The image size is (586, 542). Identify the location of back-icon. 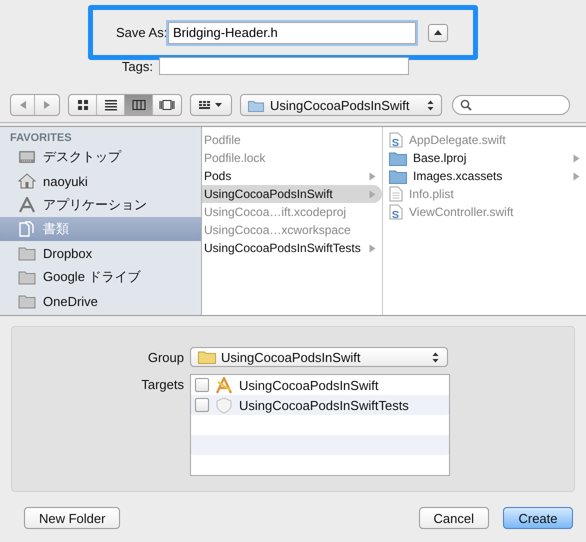
(23, 105).